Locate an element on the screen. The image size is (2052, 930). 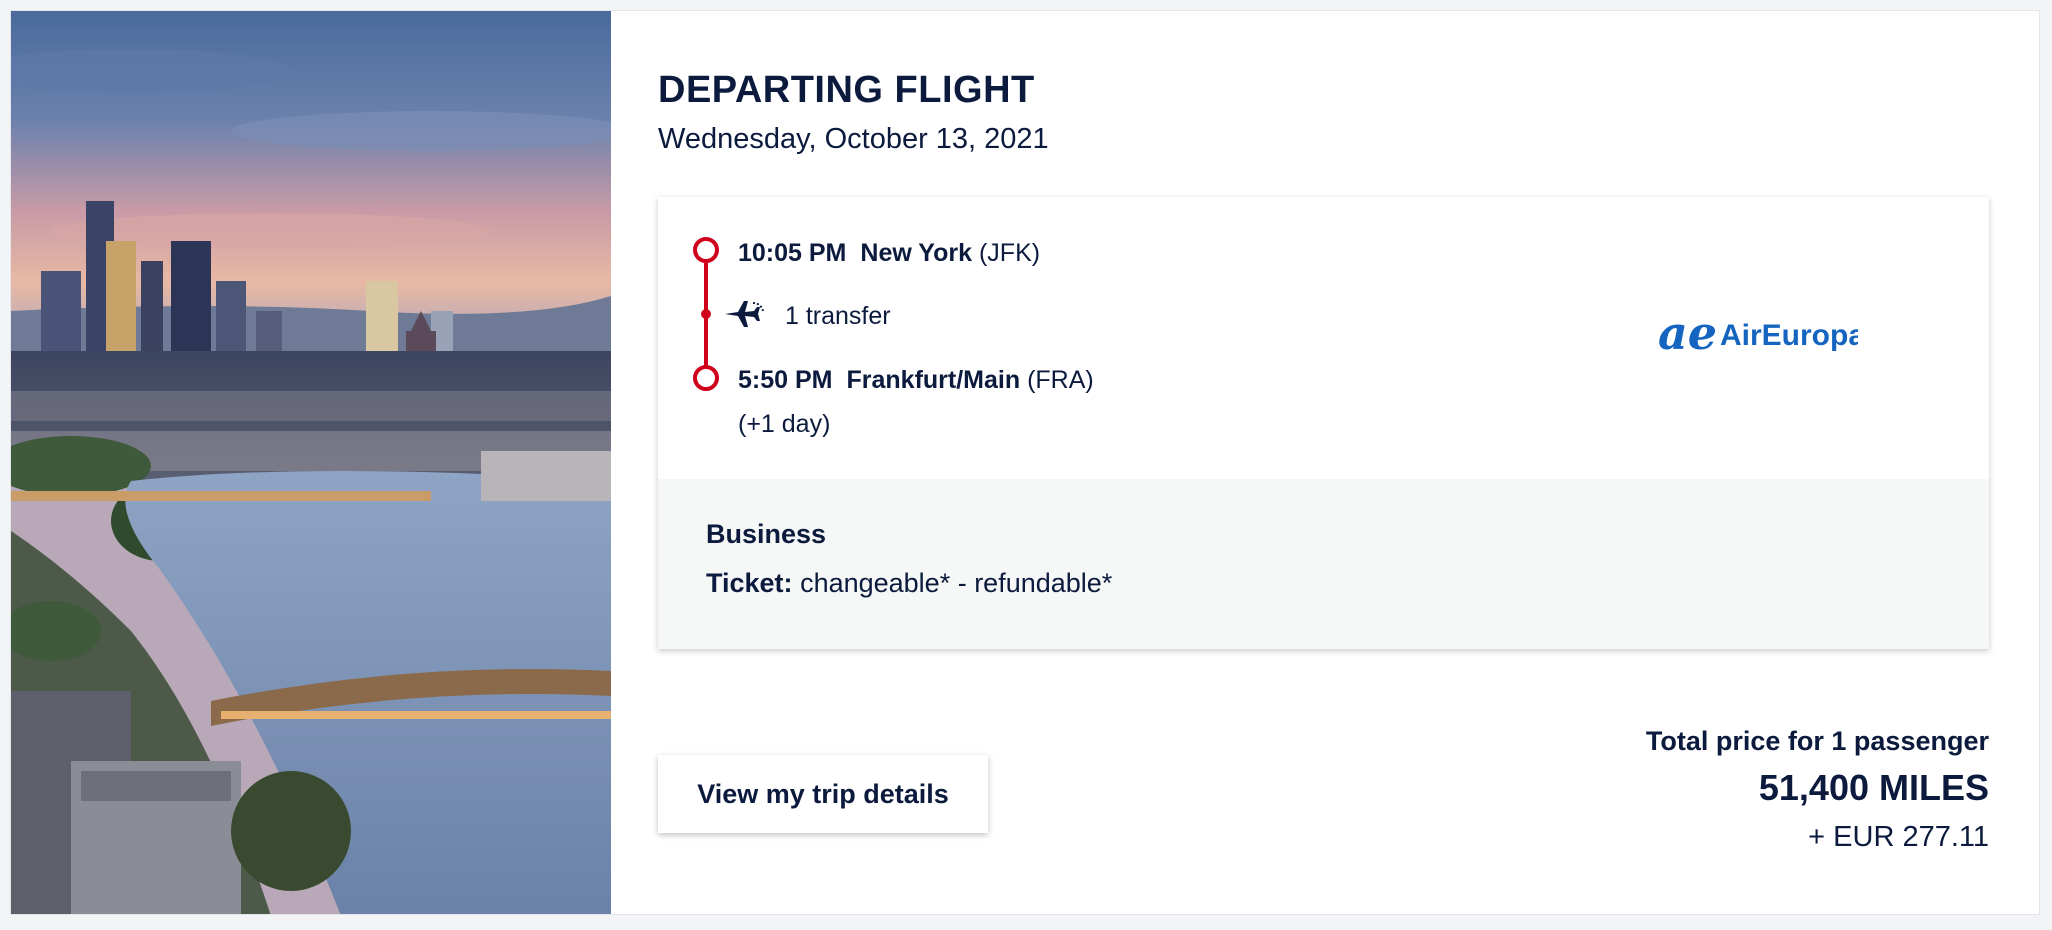
airline-logo-mark: ae is located at coordinates (1687, 332).